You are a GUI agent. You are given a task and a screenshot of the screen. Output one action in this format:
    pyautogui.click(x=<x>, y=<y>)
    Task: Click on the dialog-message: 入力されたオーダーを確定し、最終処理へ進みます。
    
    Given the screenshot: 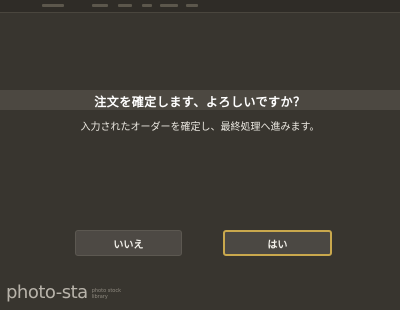 What is the action you would take?
    pyautogui.click(x=200, y=127)
    